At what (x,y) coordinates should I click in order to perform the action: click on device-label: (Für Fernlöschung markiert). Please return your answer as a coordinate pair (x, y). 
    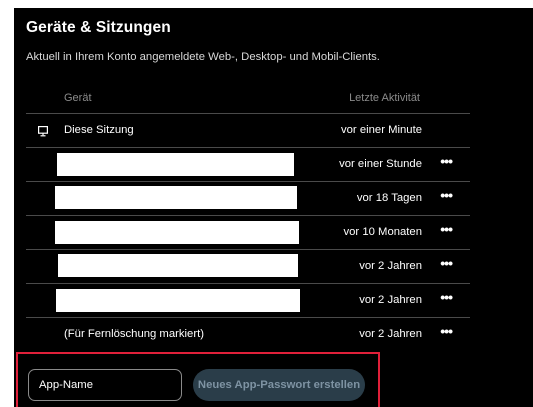
    Looking at the image, I should click on (134, 334).